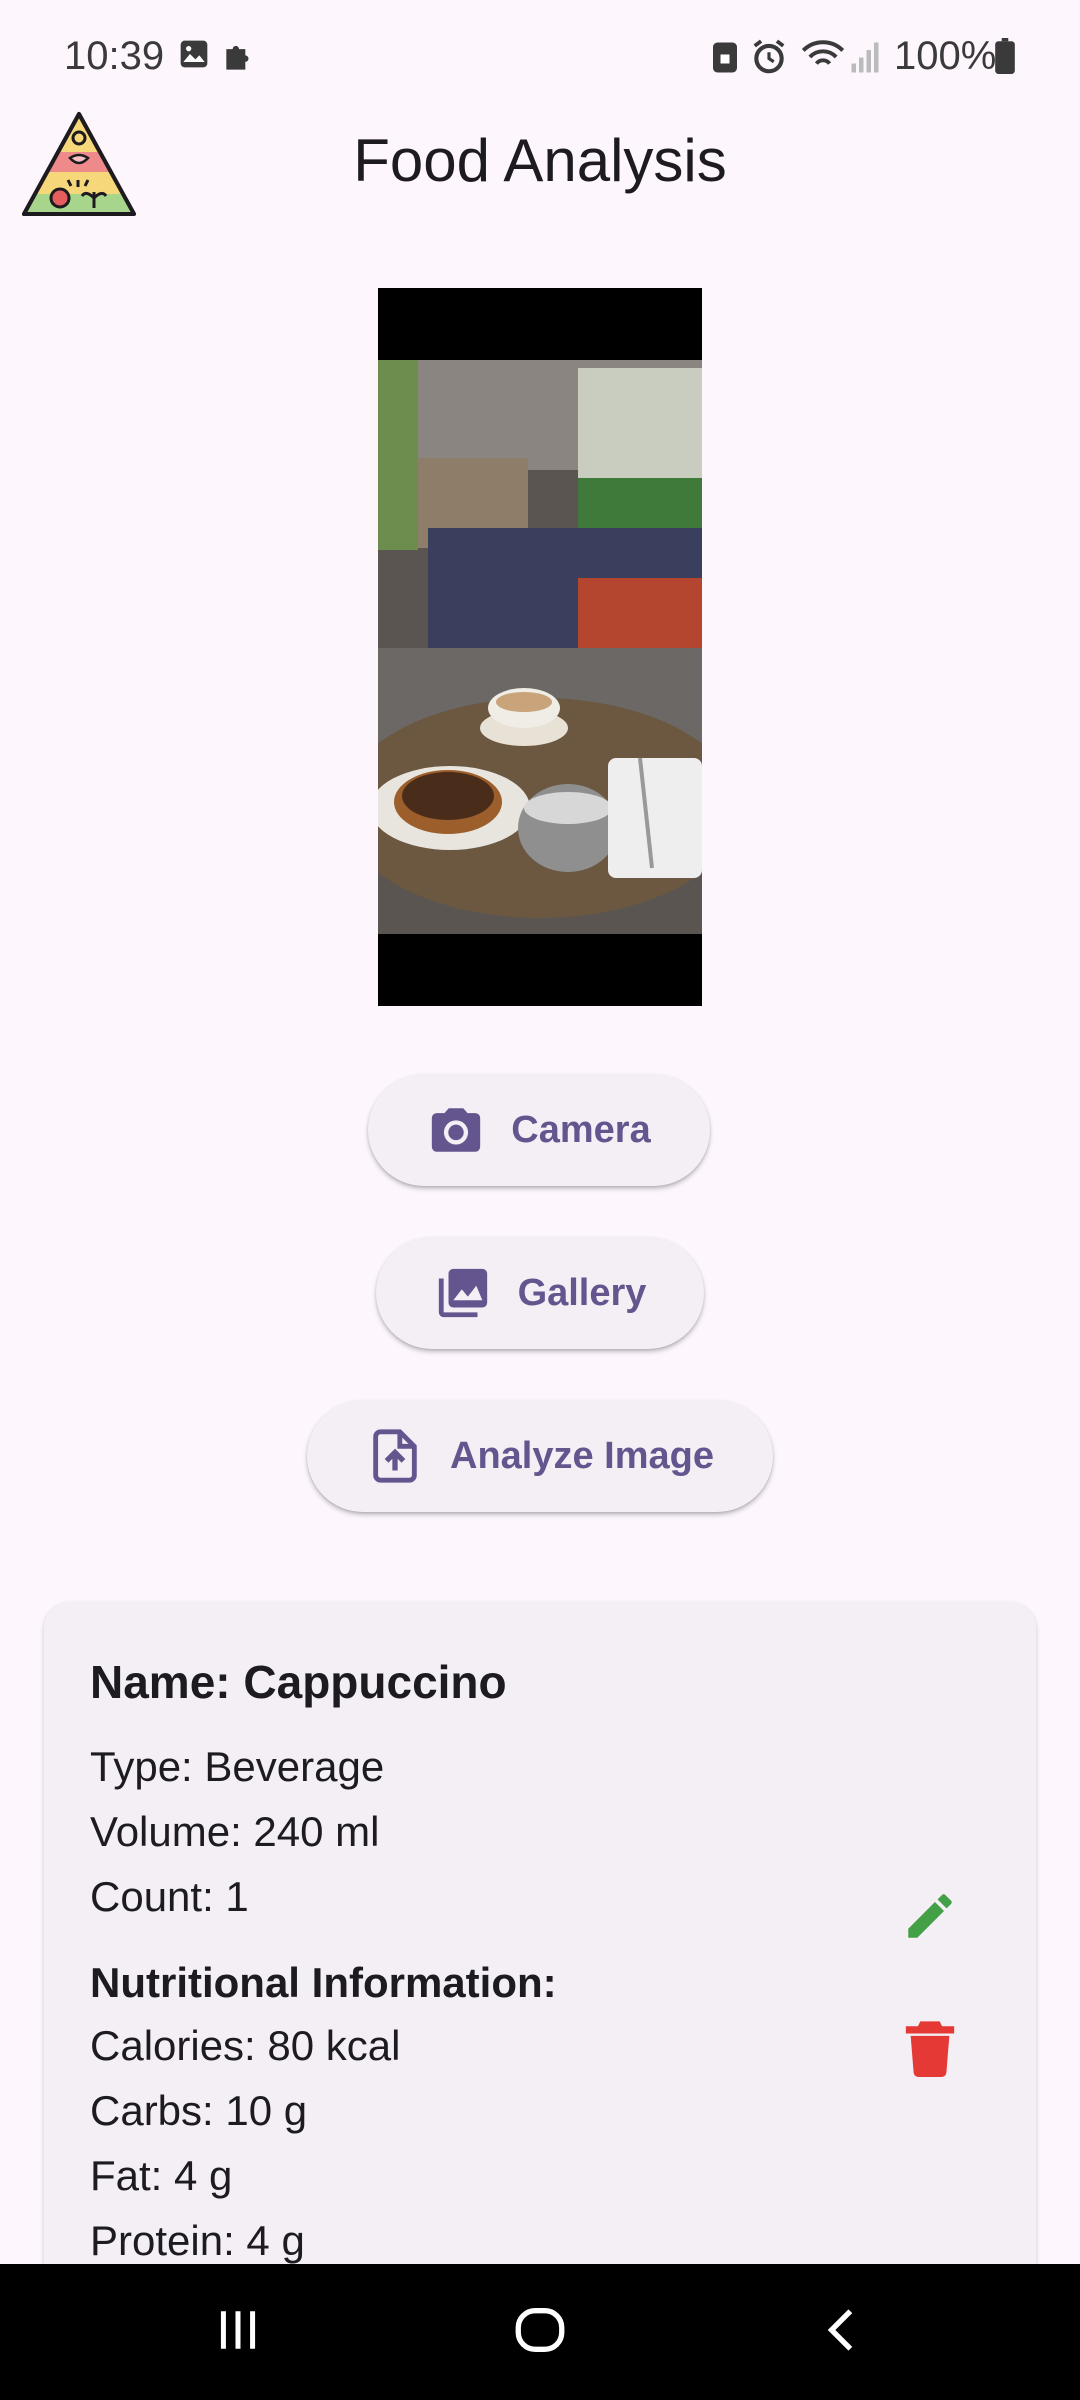  Describe the element at coordinates (456, 1130) in the screenshot. I see `camera-icon` at that location.